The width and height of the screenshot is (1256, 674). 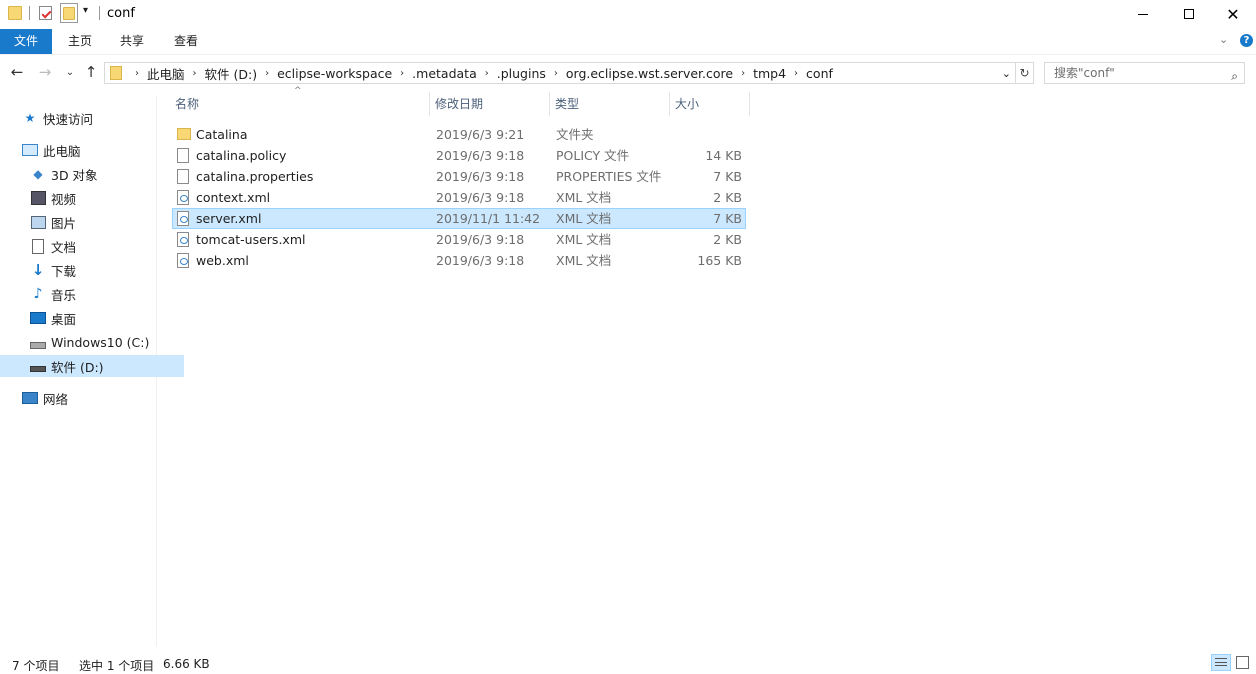 I want to click on sidebar-item-3d-objects: ◆ 3D 对象, so click(x=92, y=174).